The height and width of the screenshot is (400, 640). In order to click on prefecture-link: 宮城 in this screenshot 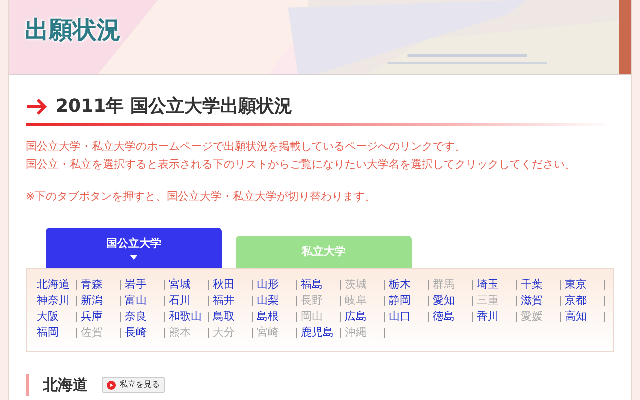, I will do `click(180, 285)`.